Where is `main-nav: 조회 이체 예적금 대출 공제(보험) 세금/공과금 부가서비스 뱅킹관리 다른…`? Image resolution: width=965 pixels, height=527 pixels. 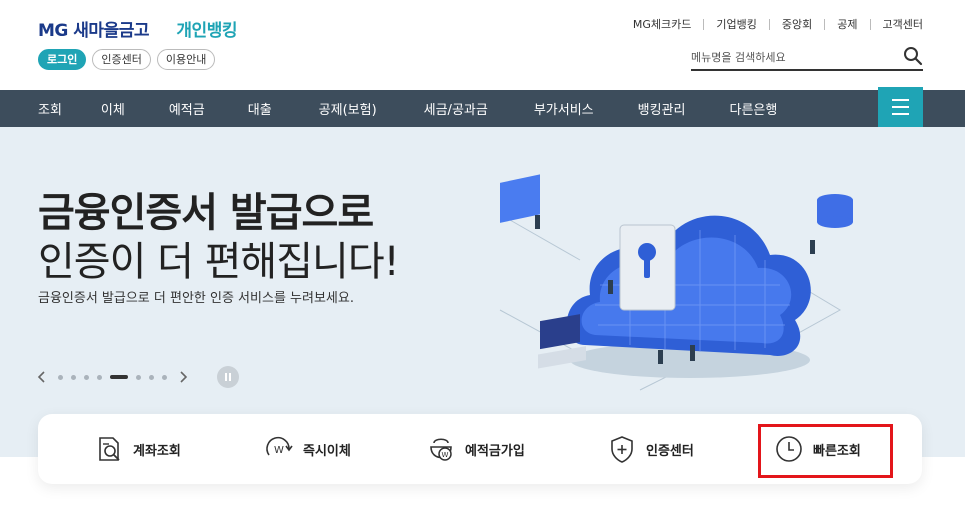 main-nav: 조회 이체 예적금 대출 공제(보험) 세금/공과금 부가서비스 뱅킹관리 다른… is located at coordinates (482, 108).